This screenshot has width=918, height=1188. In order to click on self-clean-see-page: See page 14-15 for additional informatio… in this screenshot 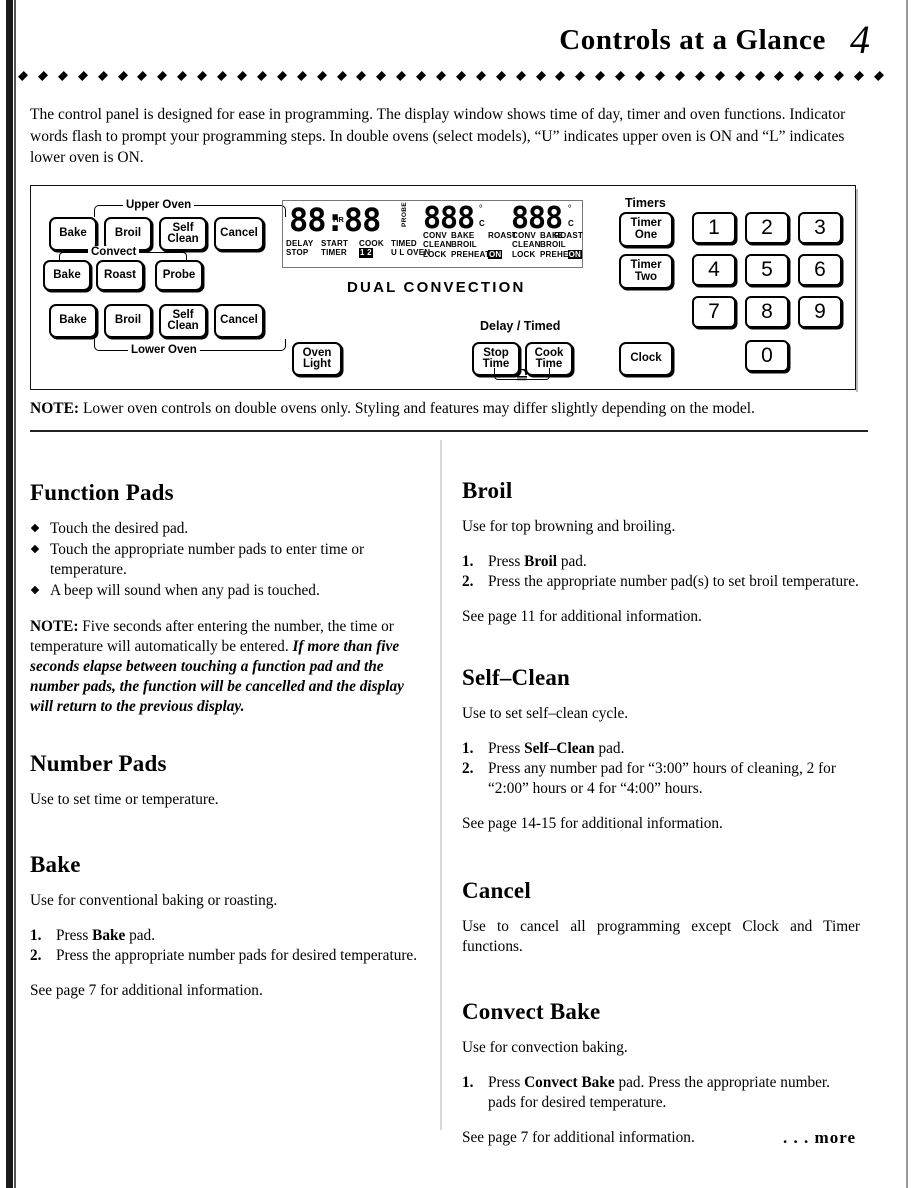, I will do `click(592, 823)`.